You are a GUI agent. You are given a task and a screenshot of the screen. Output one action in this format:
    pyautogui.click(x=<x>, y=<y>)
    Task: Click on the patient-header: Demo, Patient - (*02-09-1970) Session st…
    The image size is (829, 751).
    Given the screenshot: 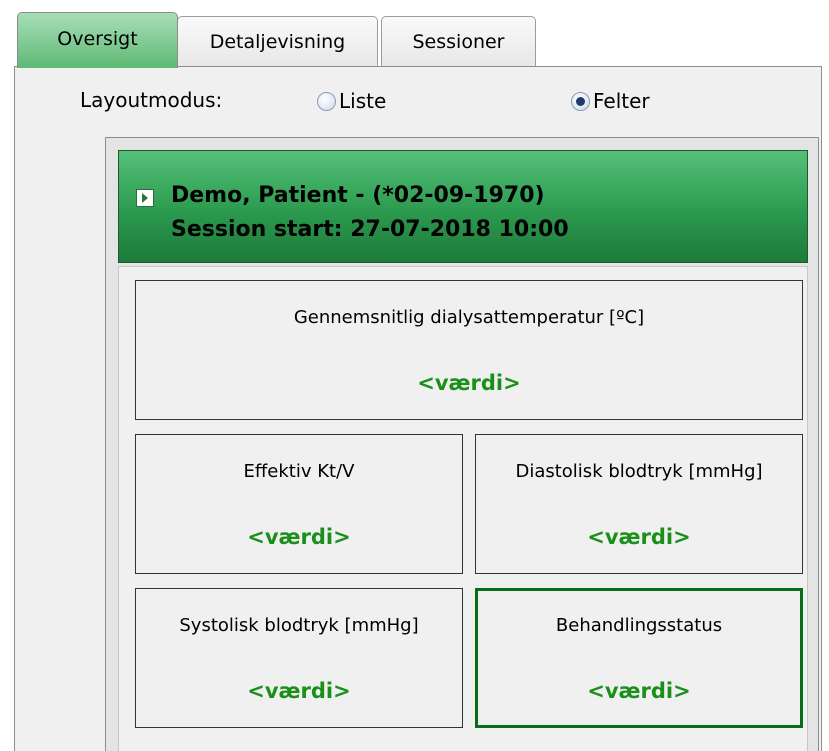 What is the action you would take?
    pyautogui.click(x=463, y=206)
    